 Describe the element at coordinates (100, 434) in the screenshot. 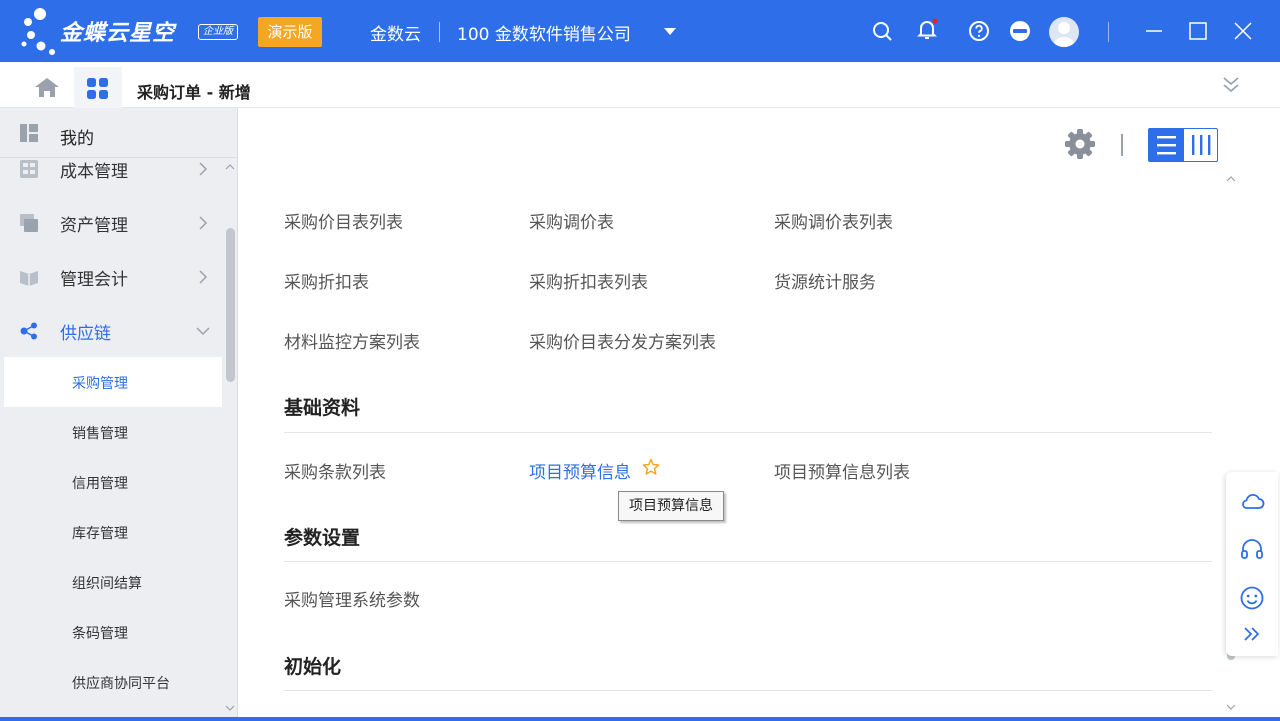

I see `sidebar-subitem-label: 销售管理` at that location.